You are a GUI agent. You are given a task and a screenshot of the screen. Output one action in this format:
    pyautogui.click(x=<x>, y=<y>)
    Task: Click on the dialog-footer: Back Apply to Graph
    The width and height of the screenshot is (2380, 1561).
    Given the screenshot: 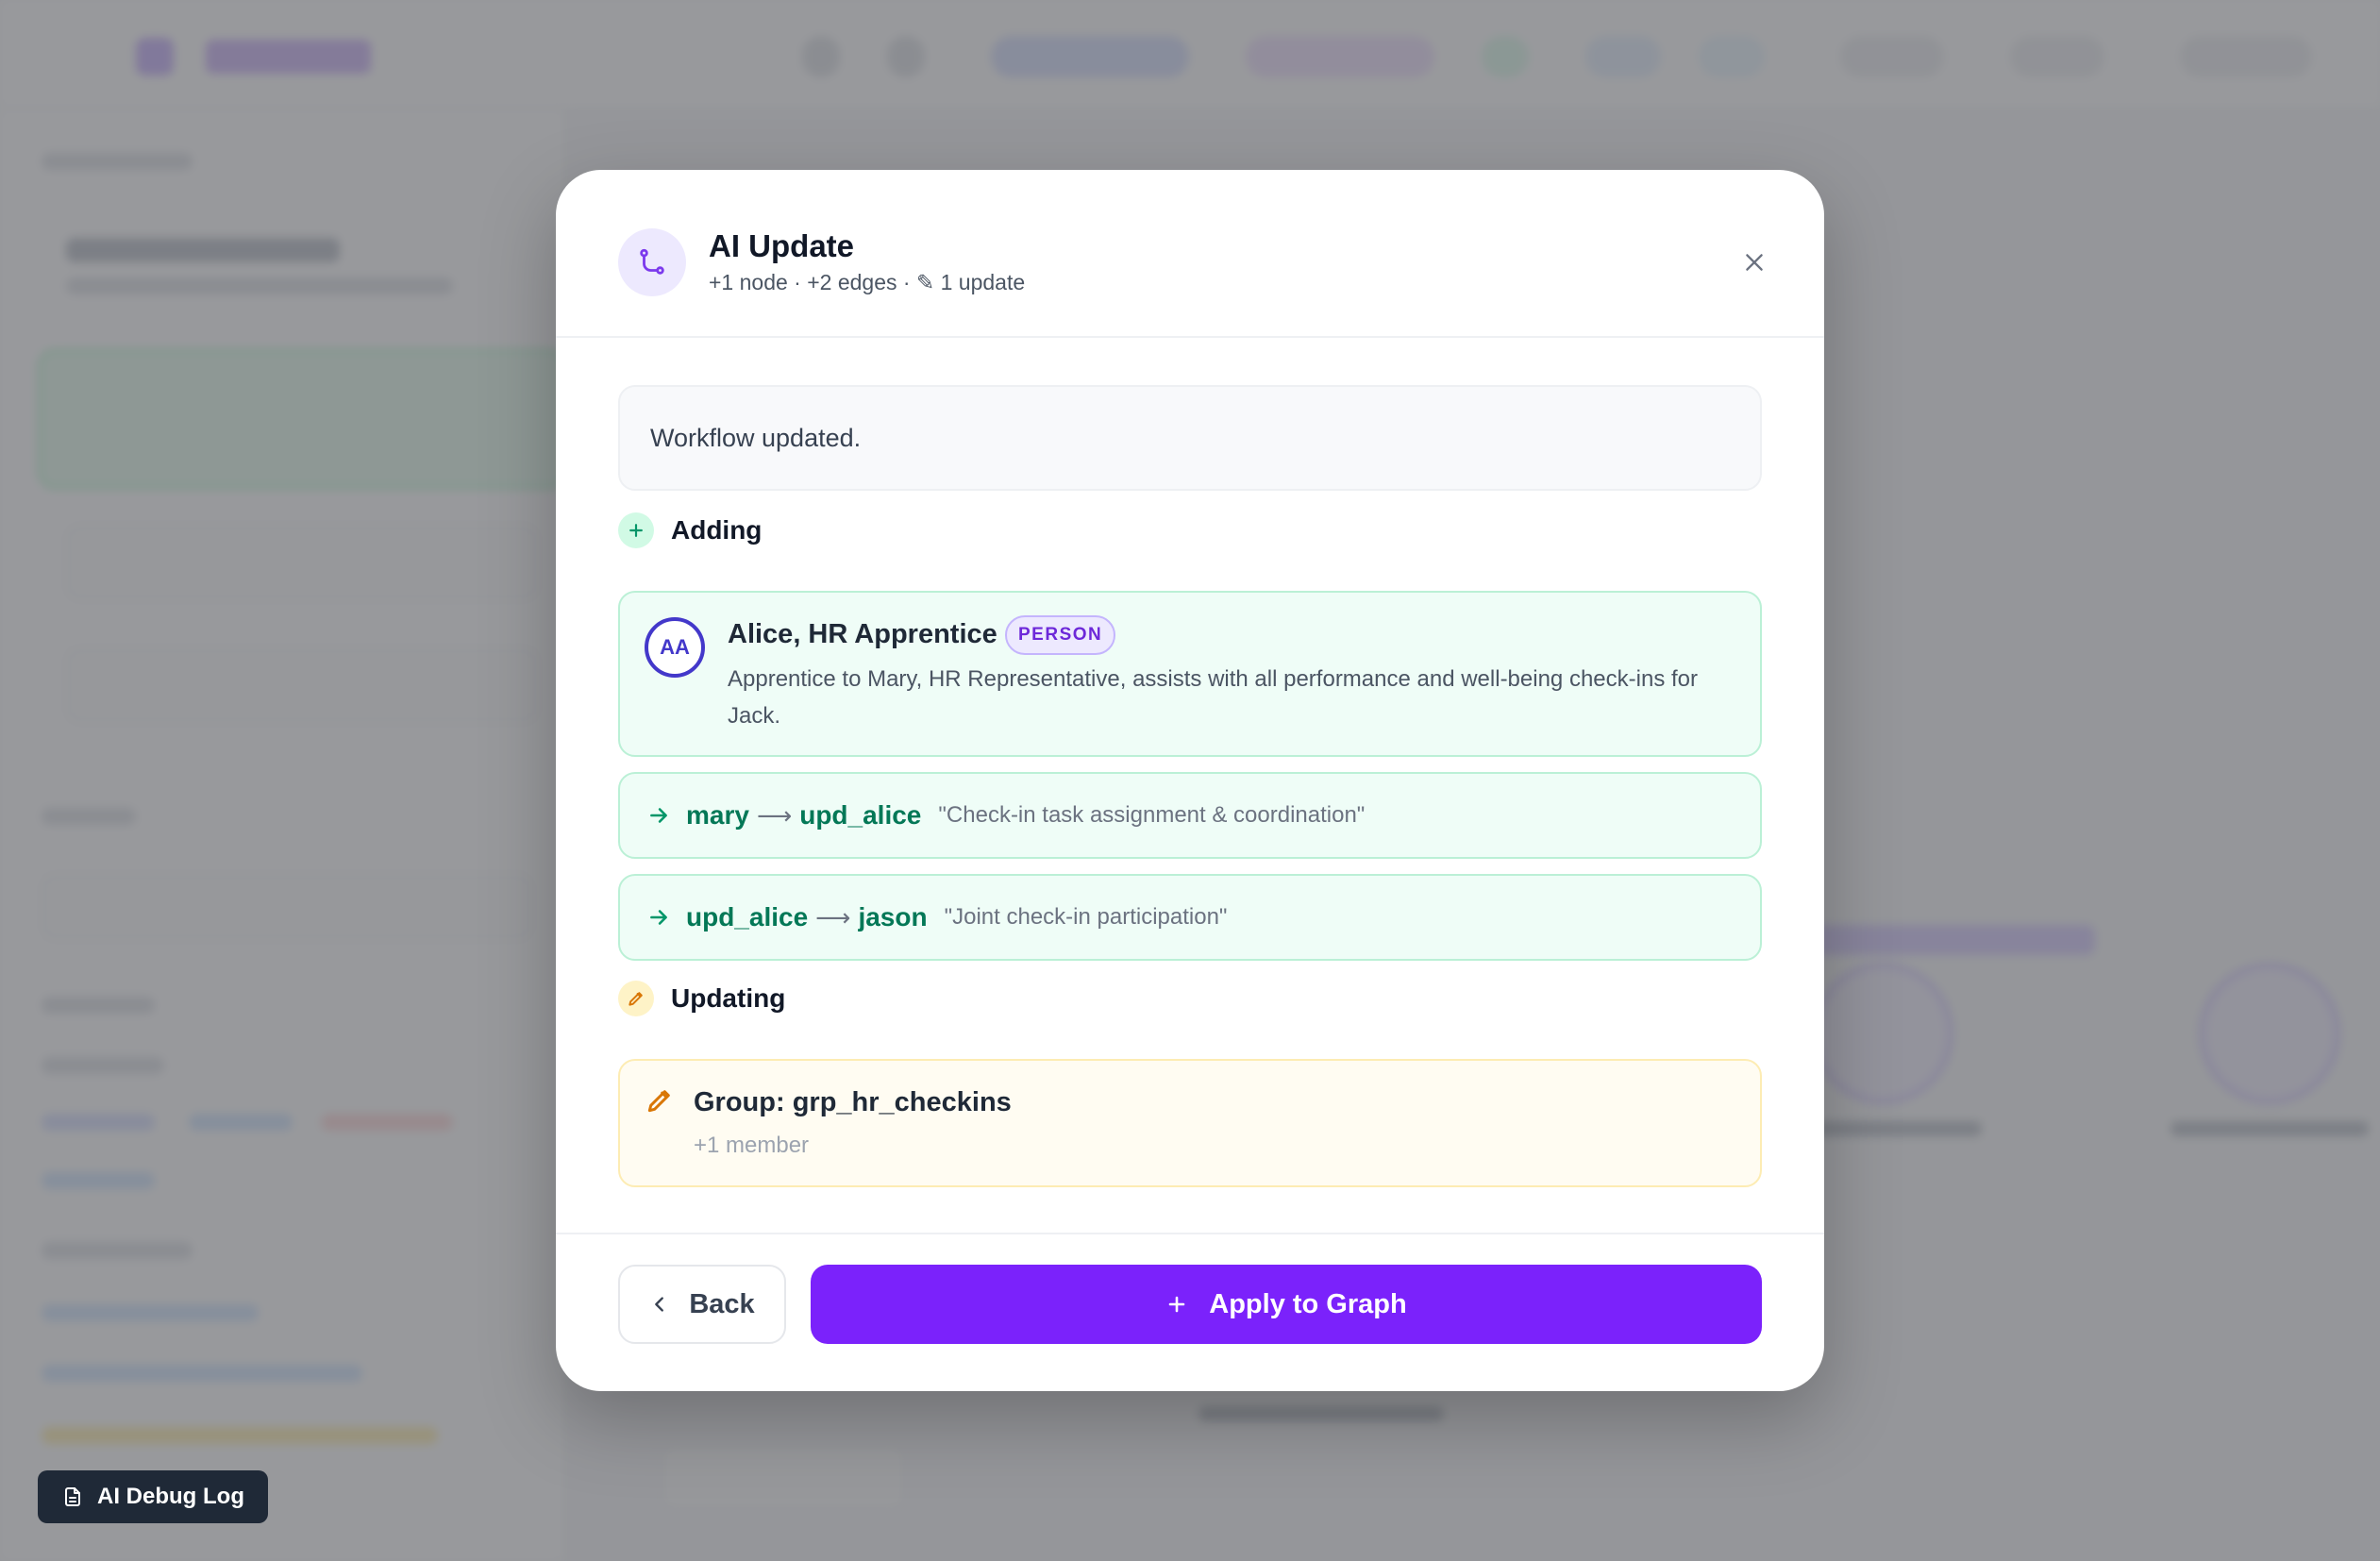 What is the action you would take?
    pyautogui.click(x=1190, y=1312)
    